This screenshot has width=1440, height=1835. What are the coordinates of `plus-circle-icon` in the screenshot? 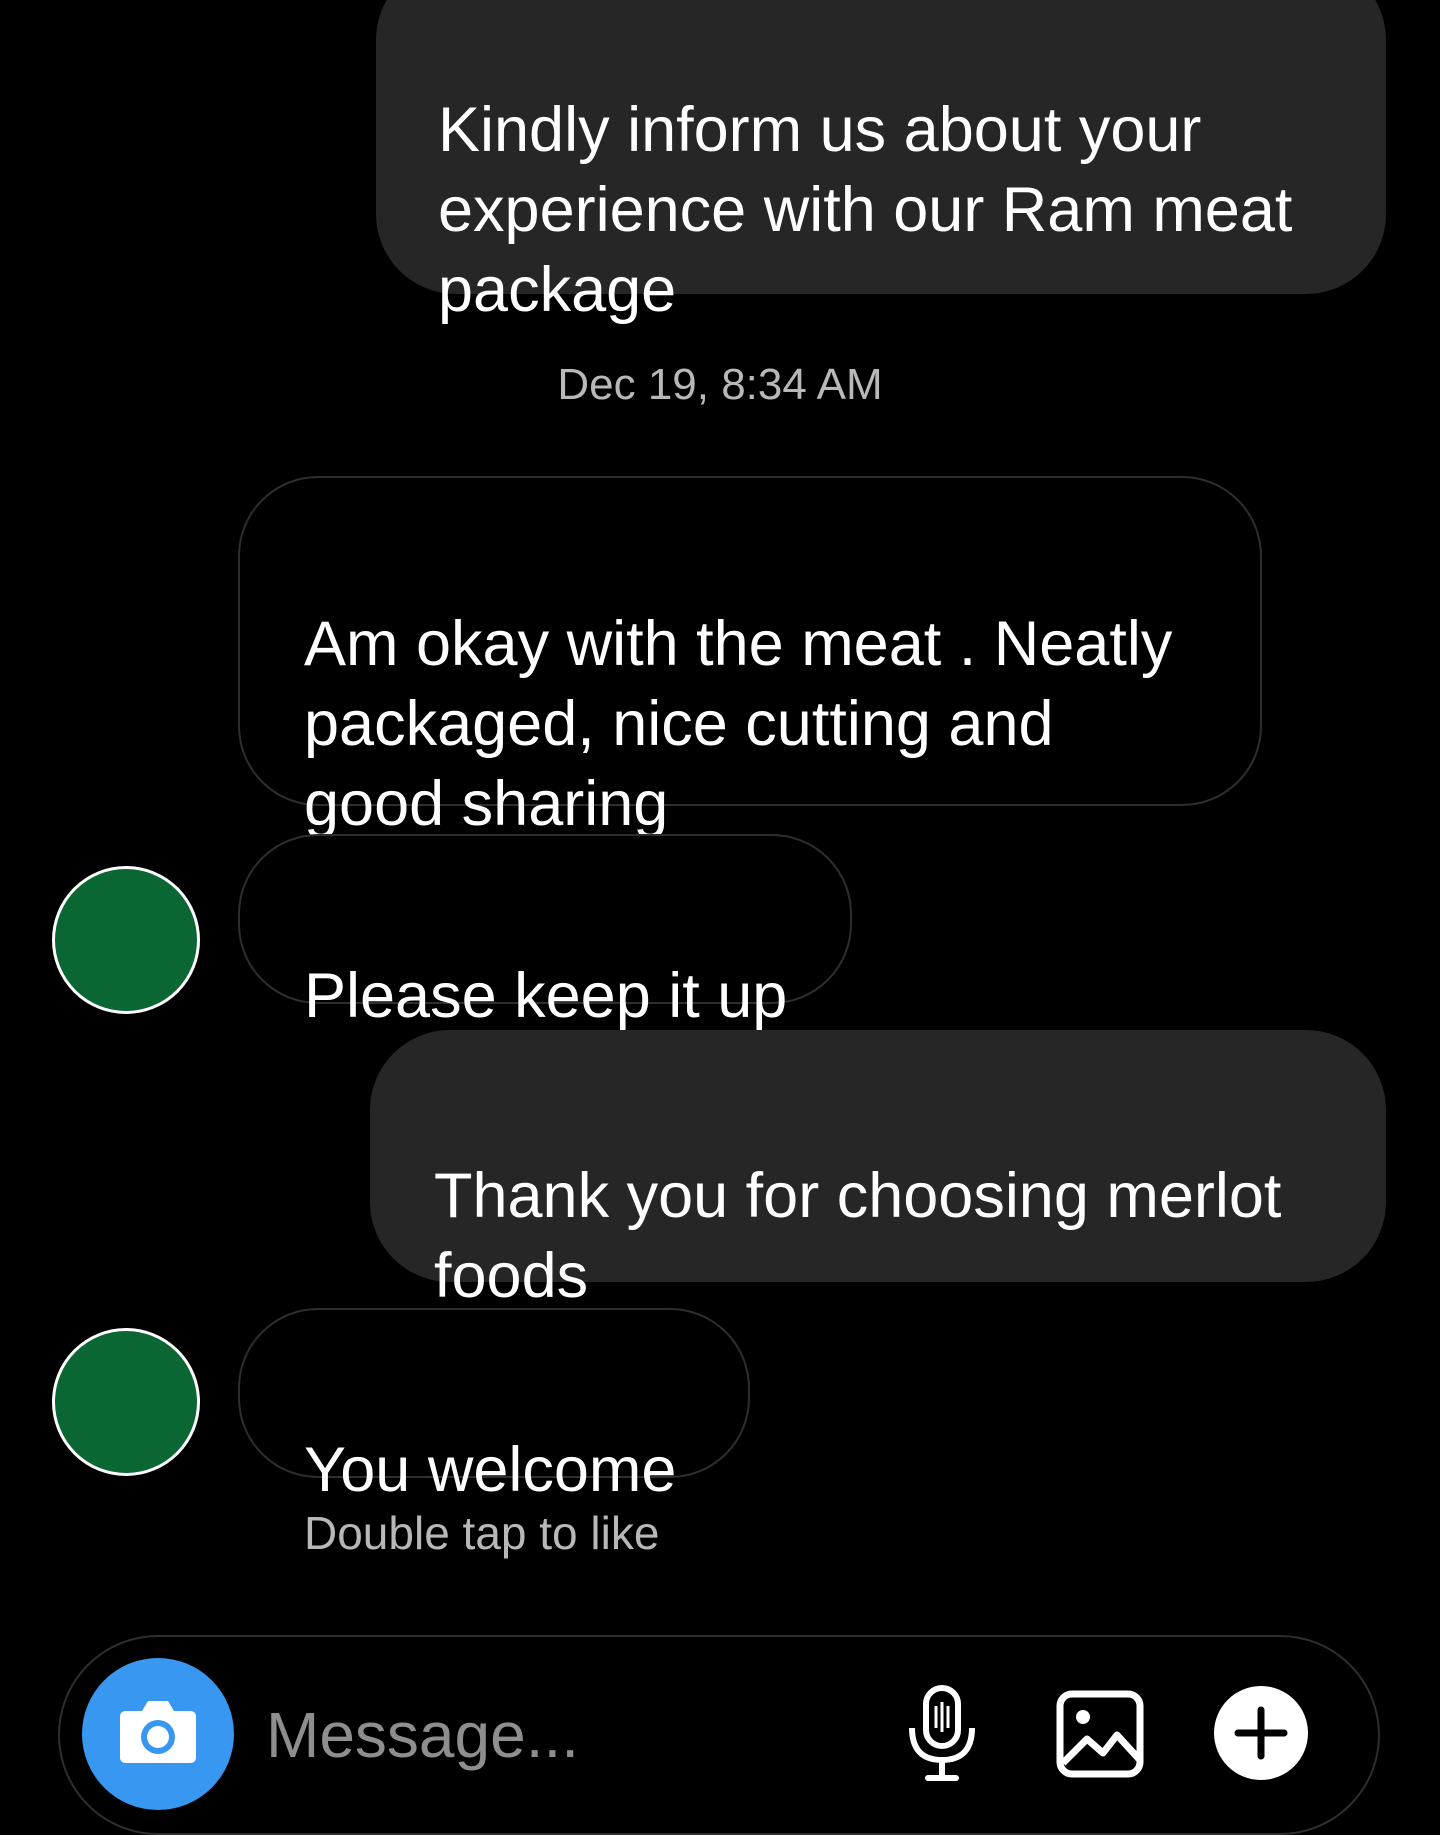 It's located at (1261, 1735).